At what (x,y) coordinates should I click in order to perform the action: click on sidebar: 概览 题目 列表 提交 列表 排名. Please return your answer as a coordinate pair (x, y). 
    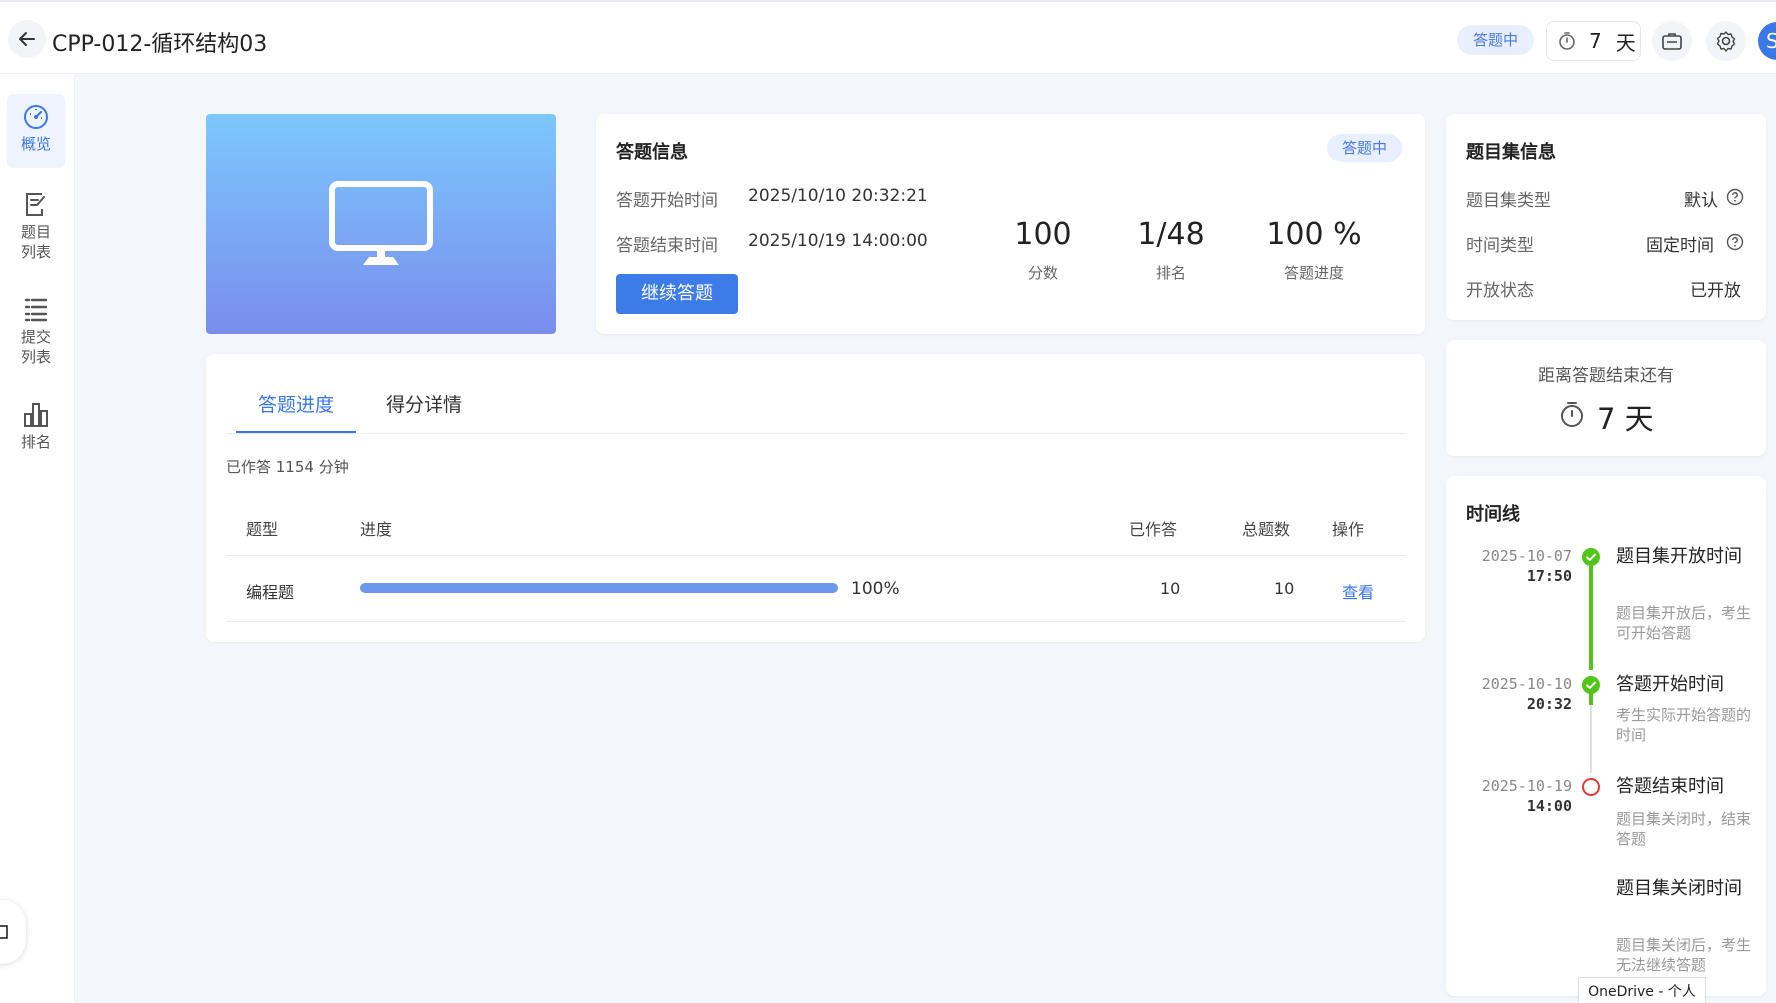
    Looking at the image, I should click on (37, 538).